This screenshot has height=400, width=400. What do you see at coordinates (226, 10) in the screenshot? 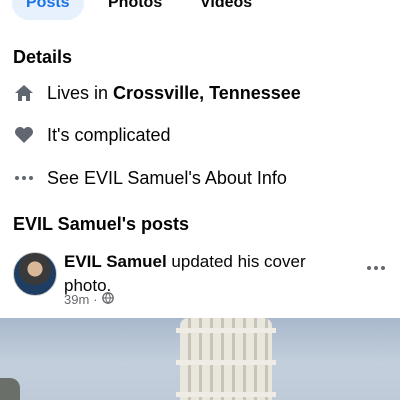
I see `tab-videos: Videos` at bounding box center [226, 10].